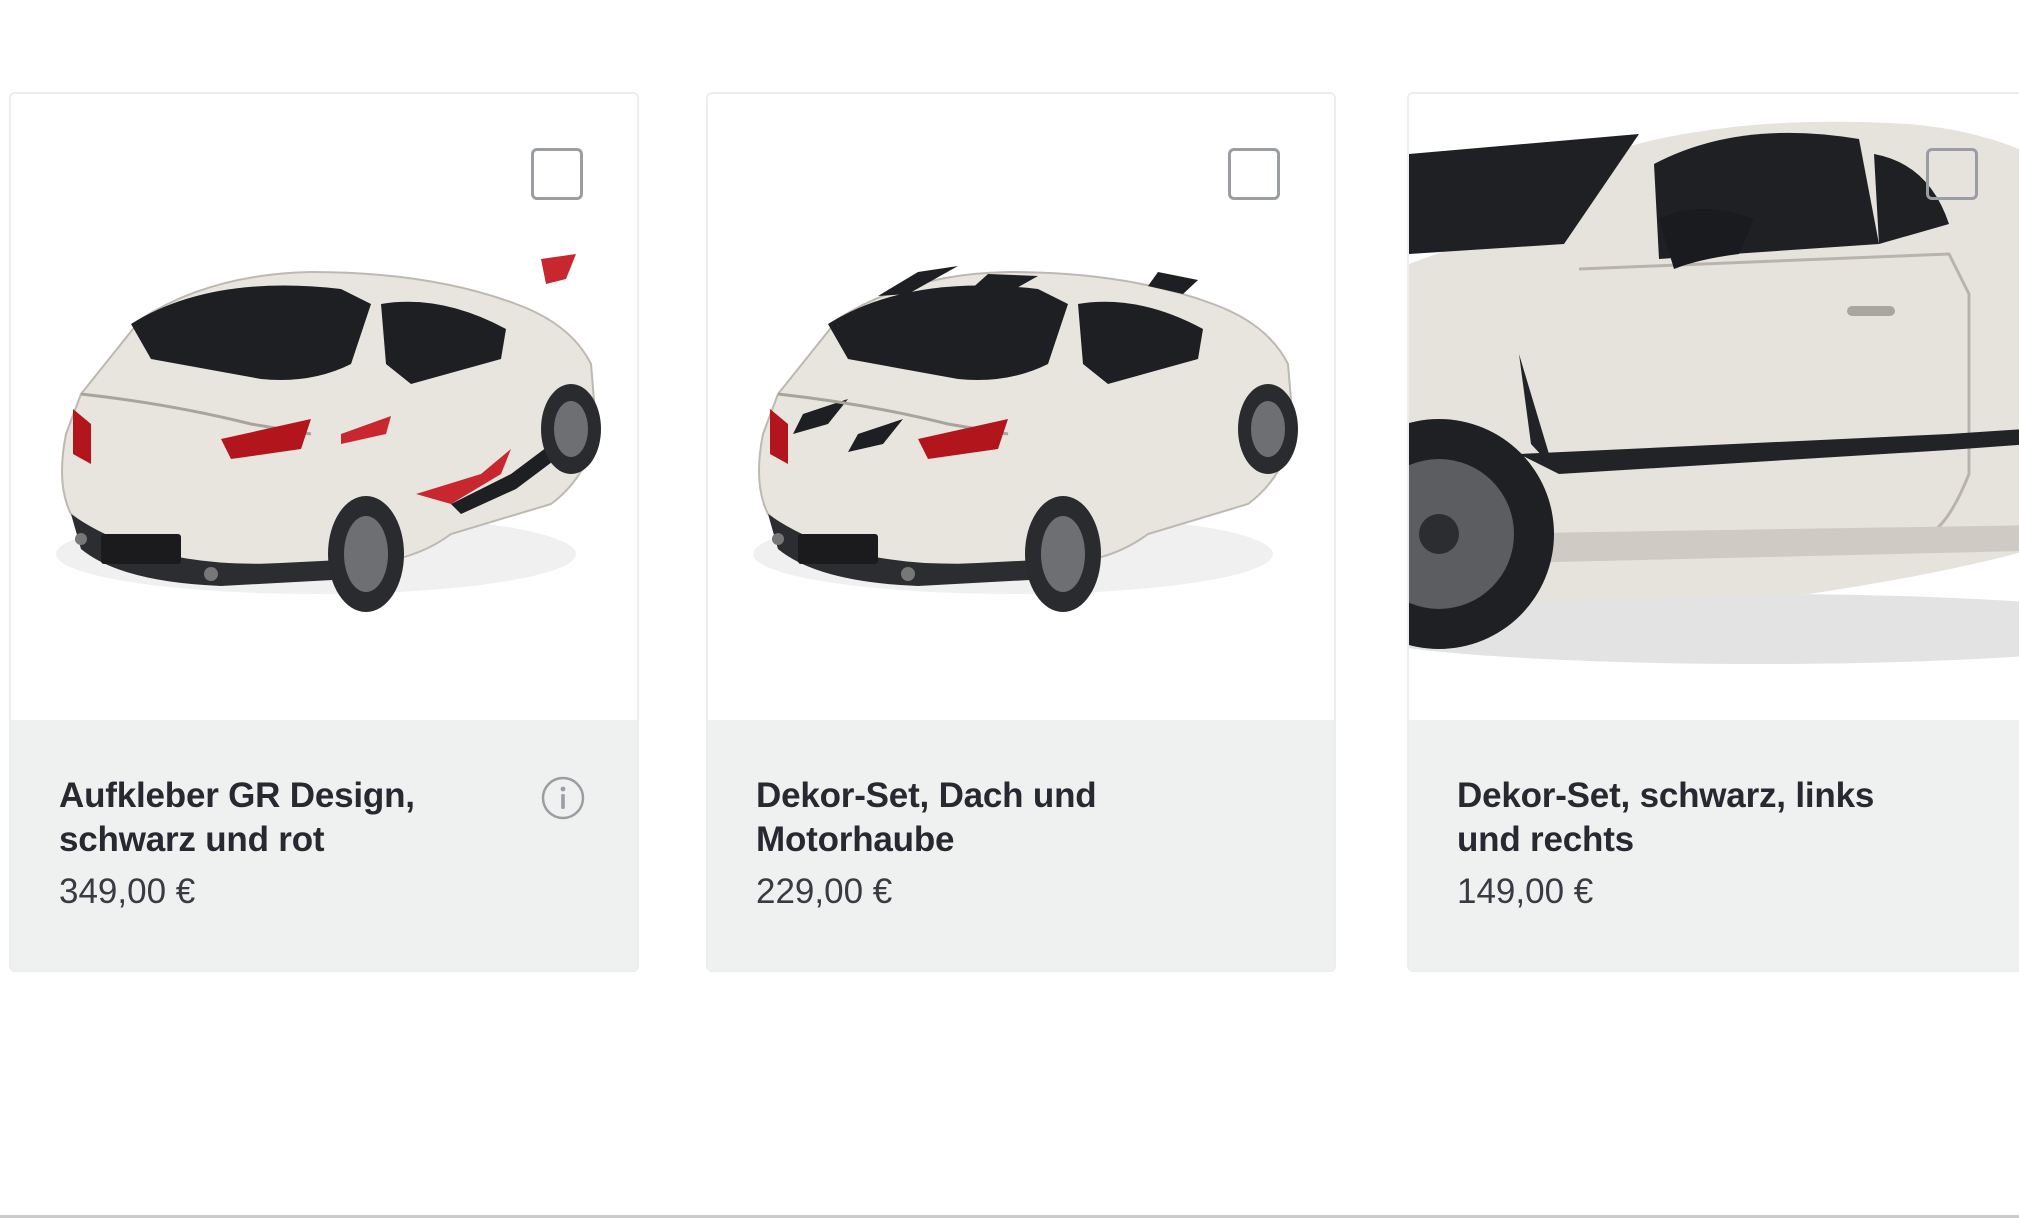  Describe the element at coordinates (1667, 818) in the screenshot. I see `product-title: Dekor-Set, schwarz, links und rechts` at that location.